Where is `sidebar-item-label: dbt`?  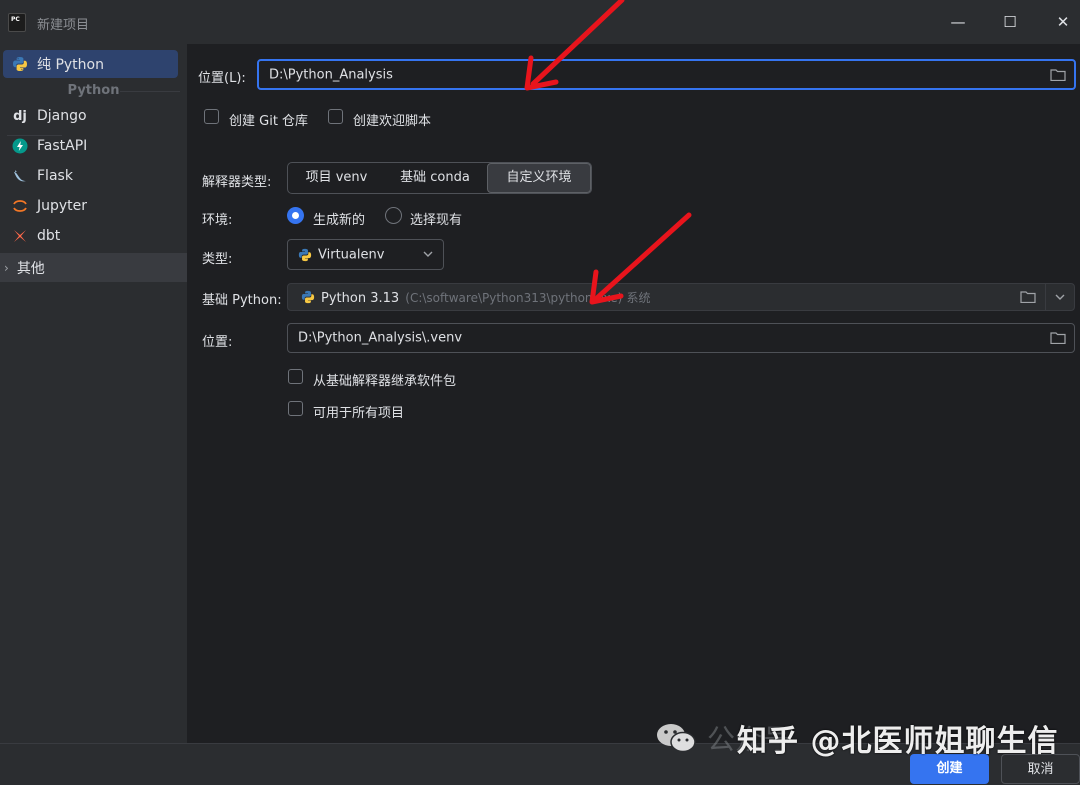
sidebar-item-label: dbt is located at coordinates (49, 236).